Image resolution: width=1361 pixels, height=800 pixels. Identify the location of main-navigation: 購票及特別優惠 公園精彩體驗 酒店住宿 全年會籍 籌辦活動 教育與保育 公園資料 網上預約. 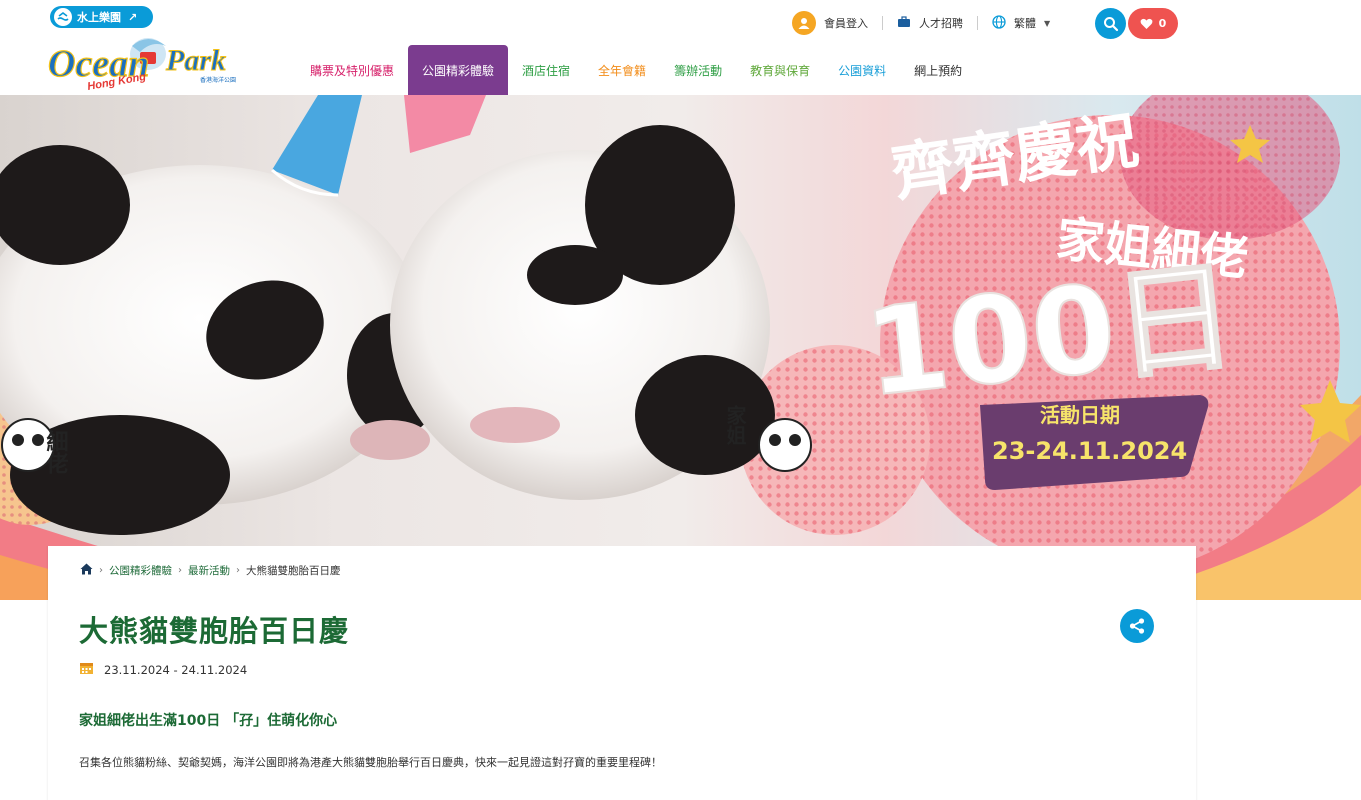
(636, 70).